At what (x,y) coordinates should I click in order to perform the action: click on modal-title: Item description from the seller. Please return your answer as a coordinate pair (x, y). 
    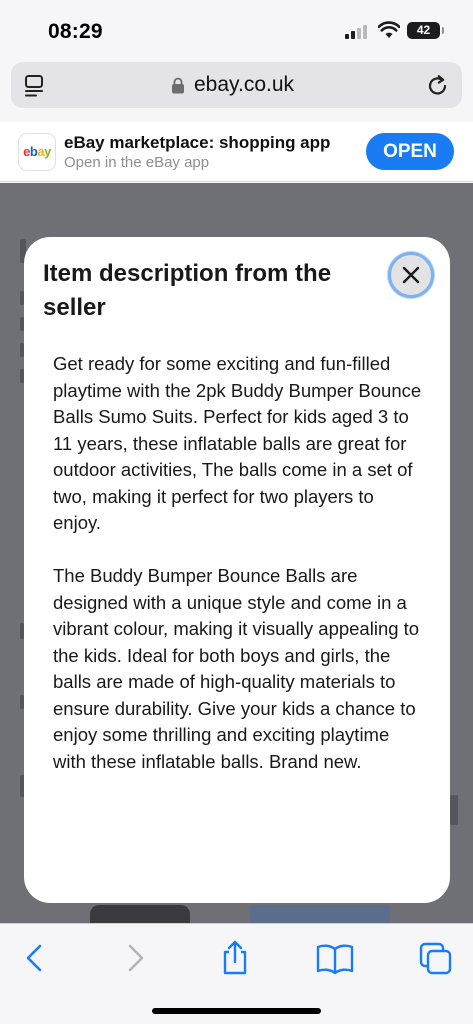
    Looking at the image, I should click on (187, 290).